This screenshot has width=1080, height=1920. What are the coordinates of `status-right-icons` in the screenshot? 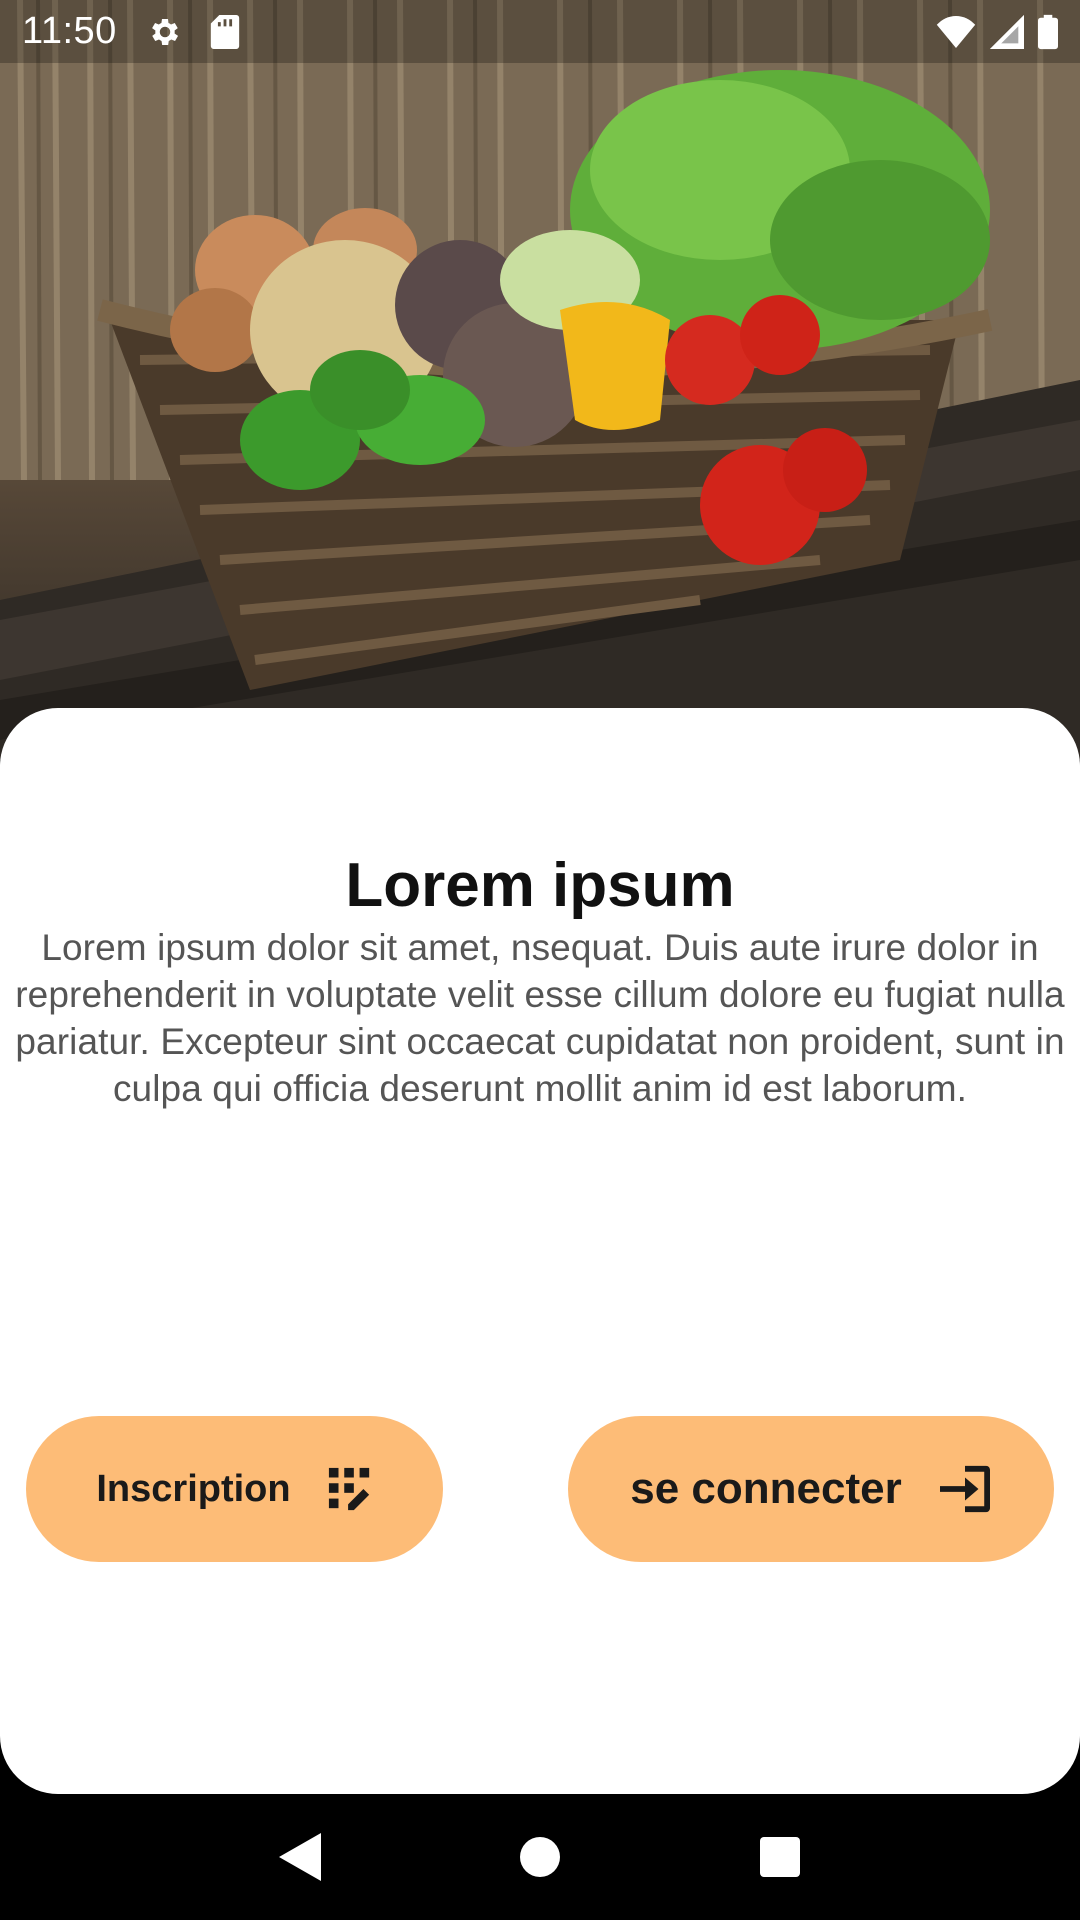 It's located at (997, 32).